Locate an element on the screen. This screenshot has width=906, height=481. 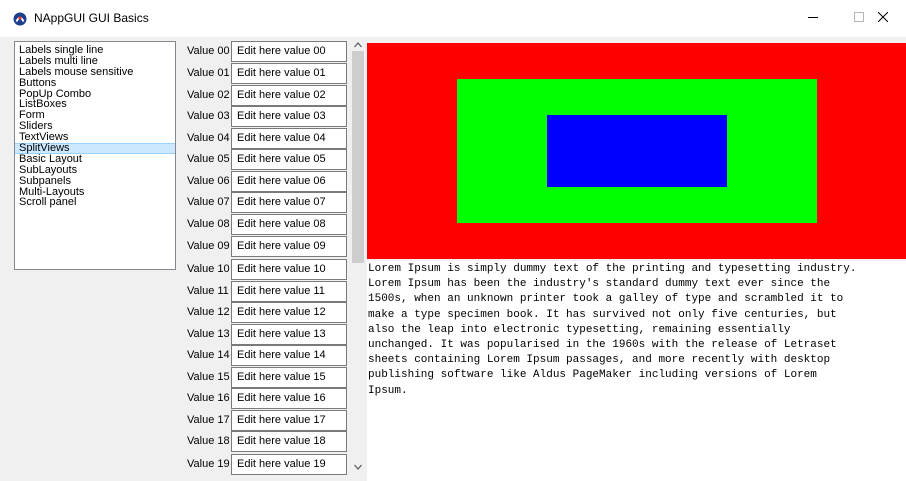
form-row: Value 11 Edit here value 11 is located at coordinates (266, 291).